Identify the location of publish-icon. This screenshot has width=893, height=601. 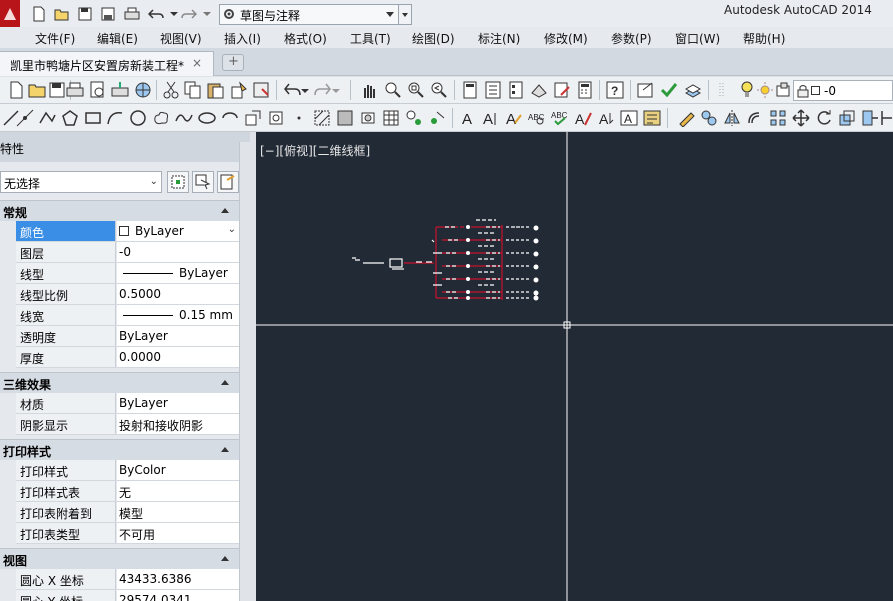
(120, 90).